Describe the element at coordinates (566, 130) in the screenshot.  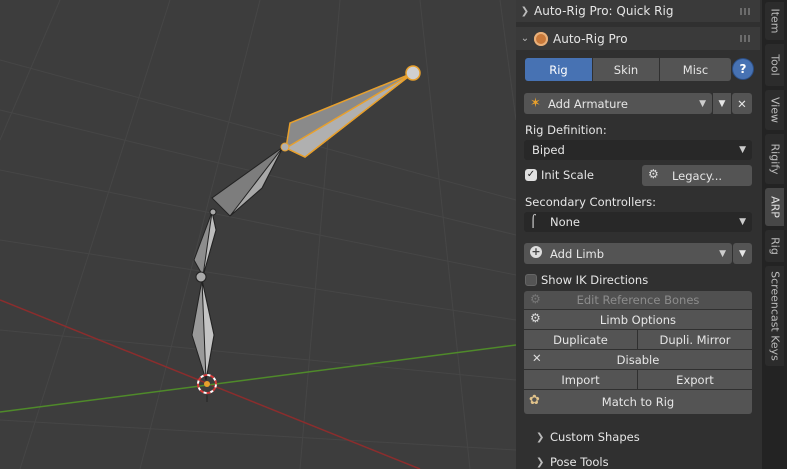
I see `rig-definition-label: Rig Definition:` at that location.